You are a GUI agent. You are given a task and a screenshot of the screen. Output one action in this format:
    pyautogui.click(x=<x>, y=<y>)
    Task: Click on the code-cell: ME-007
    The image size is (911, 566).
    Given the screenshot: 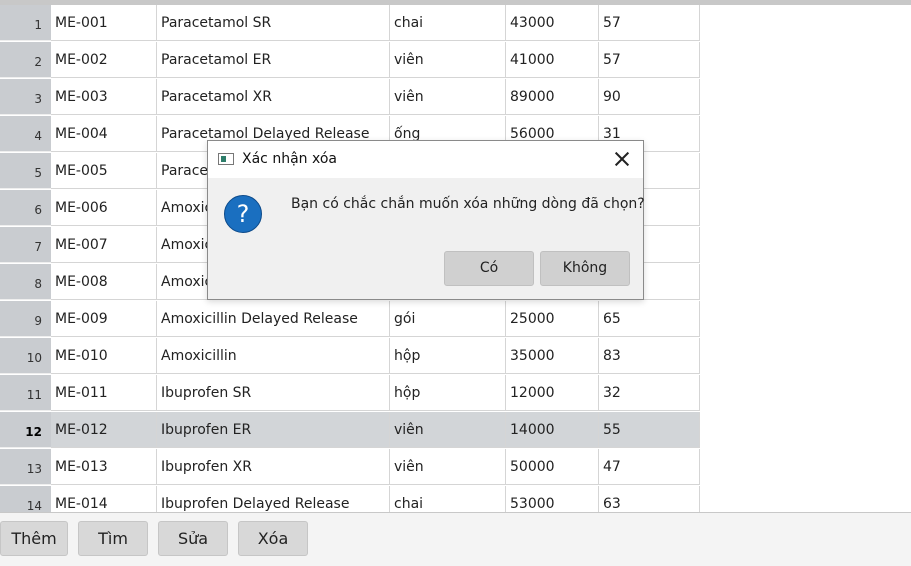 What is the action you would take?
    pyautogui.click(x=104, y=245)
    